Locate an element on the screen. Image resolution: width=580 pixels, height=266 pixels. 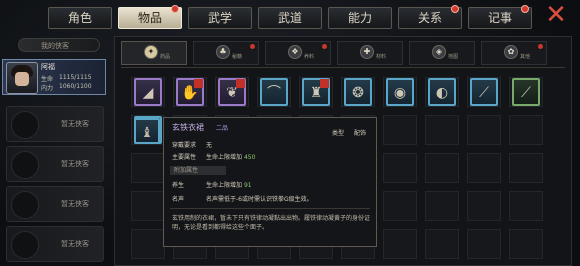
staff-item: ⟋ is located at coordinates (484, 92).